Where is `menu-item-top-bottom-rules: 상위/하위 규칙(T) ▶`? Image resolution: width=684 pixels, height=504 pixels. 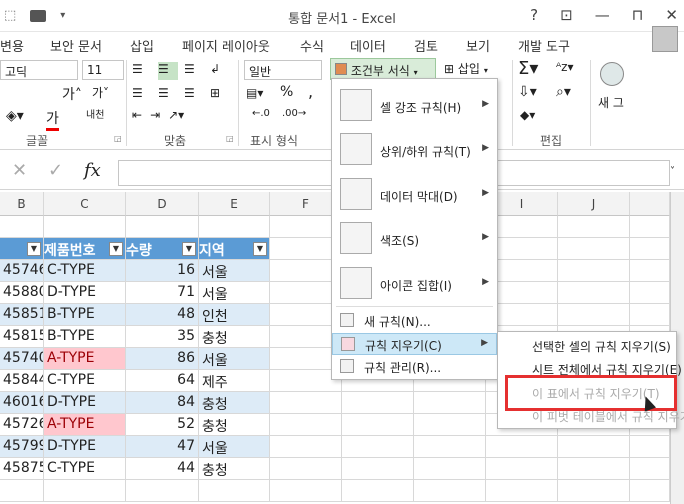
menu-item-top-bottom-rules: 상위/하위 규칙(T) ▶ is located at coordinates (414, 149).